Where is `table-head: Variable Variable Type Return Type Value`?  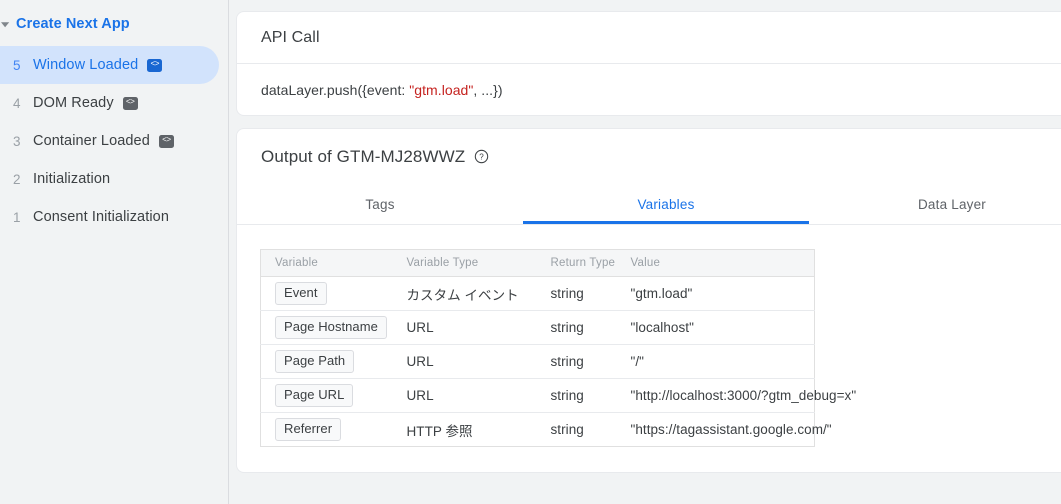 table-head: Variable Variable Type Return Type Value is located at coordinates (537, 263).